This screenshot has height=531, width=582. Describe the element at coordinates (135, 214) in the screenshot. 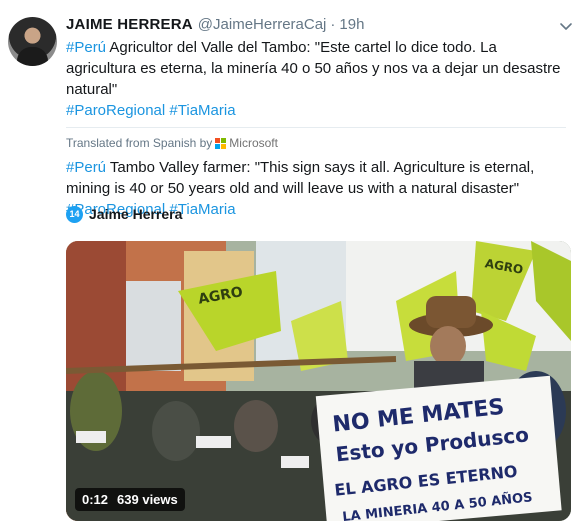

I see `media-author-name: Jaime Herrera` at that location.